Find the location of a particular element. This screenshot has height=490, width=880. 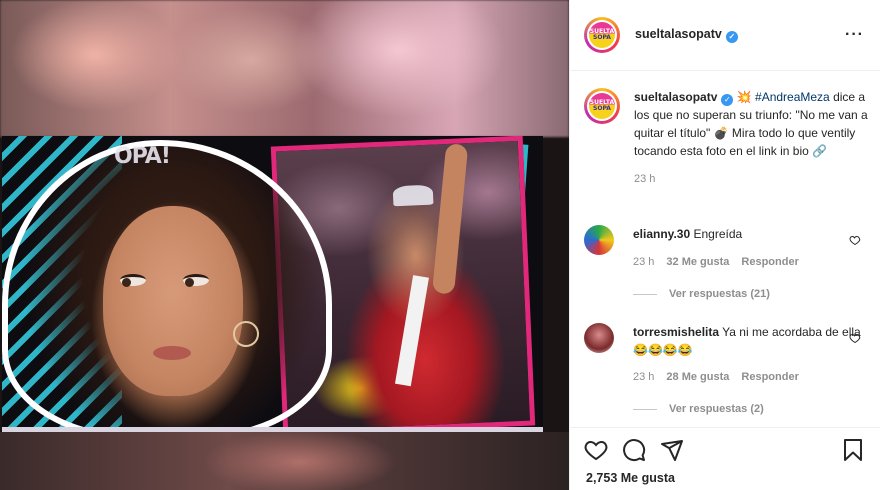

blurred-background-bottom is located at coordinates (284, 461).